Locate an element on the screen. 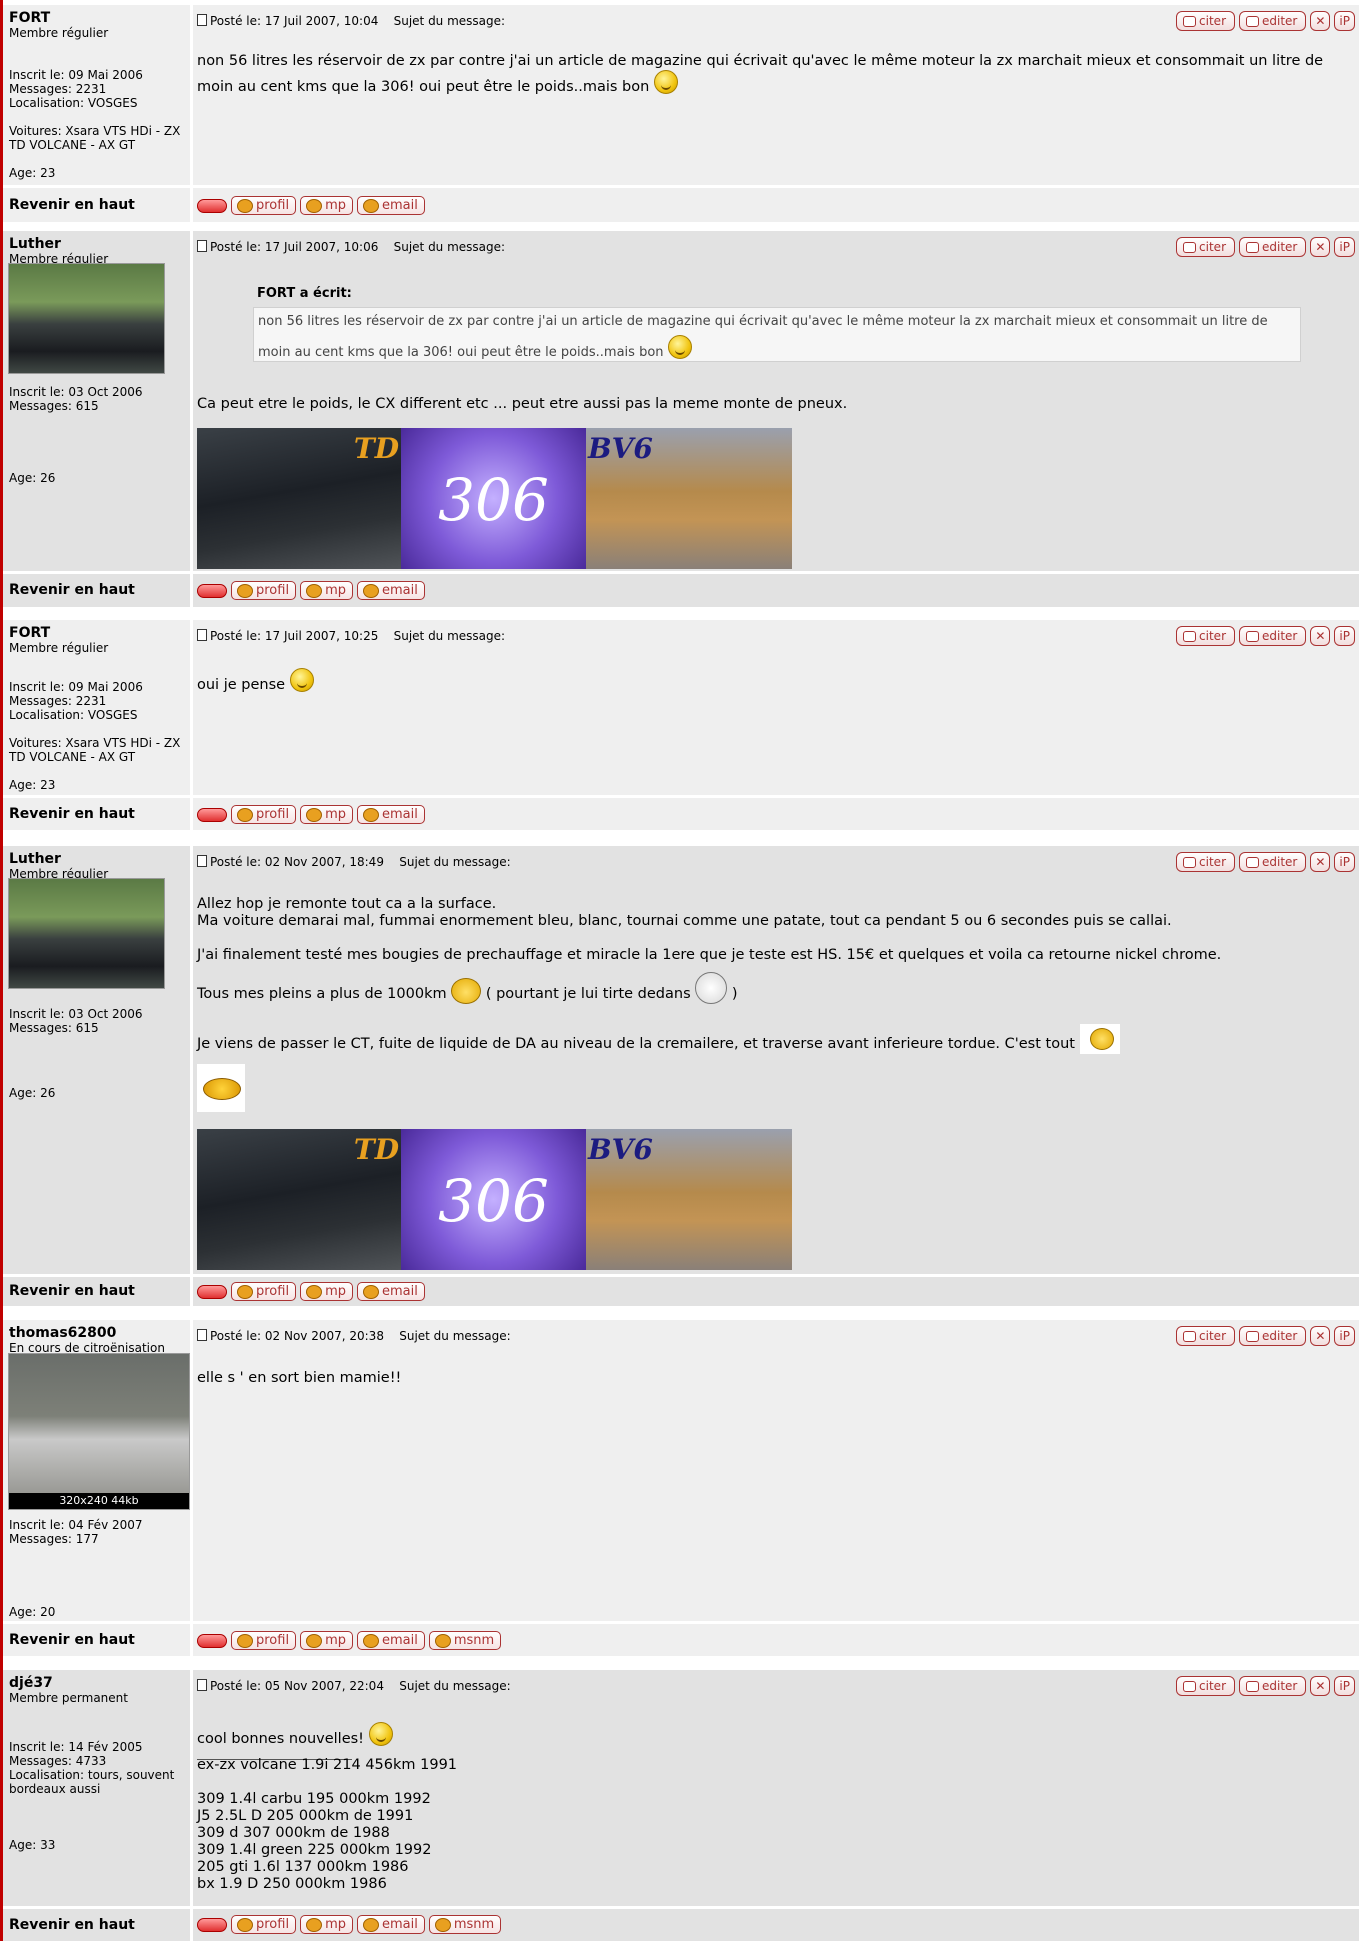 This screenshot has width=1359, height=1941. signature-banner: TD 306 BV6 is located at coordinates (494, 498).